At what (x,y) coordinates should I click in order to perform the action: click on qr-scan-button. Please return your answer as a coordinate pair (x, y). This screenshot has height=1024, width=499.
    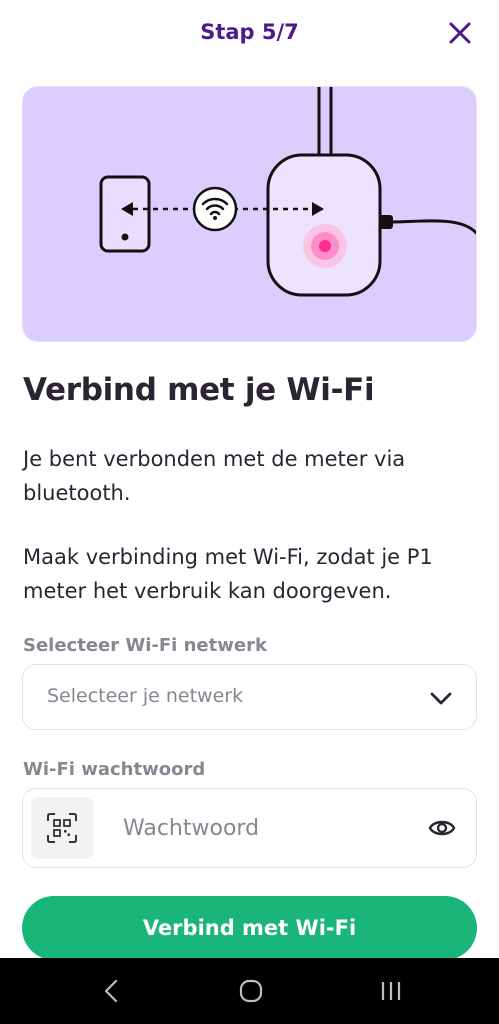
    Looking at the image, I should click on (62, 828).